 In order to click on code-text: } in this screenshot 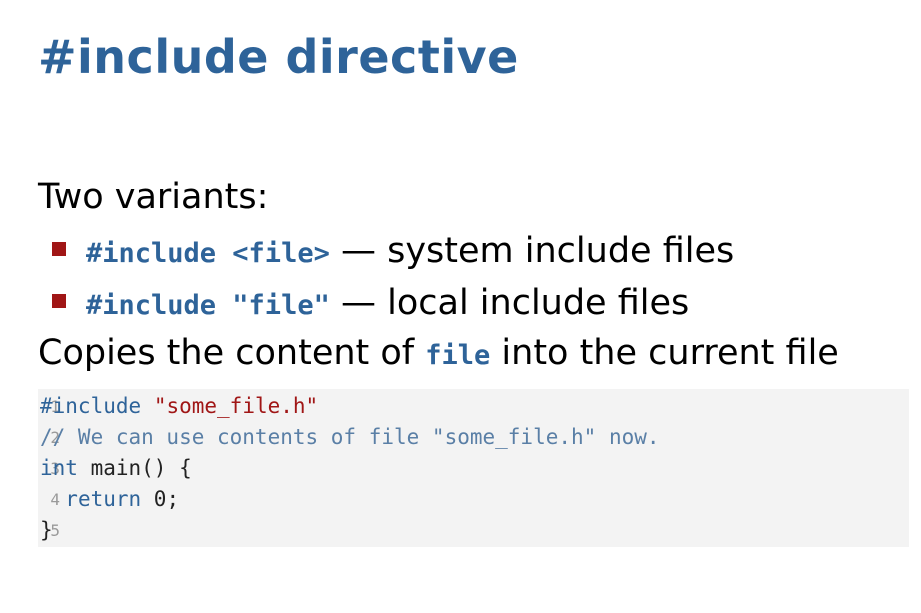, I will do `click(46, 530)`.